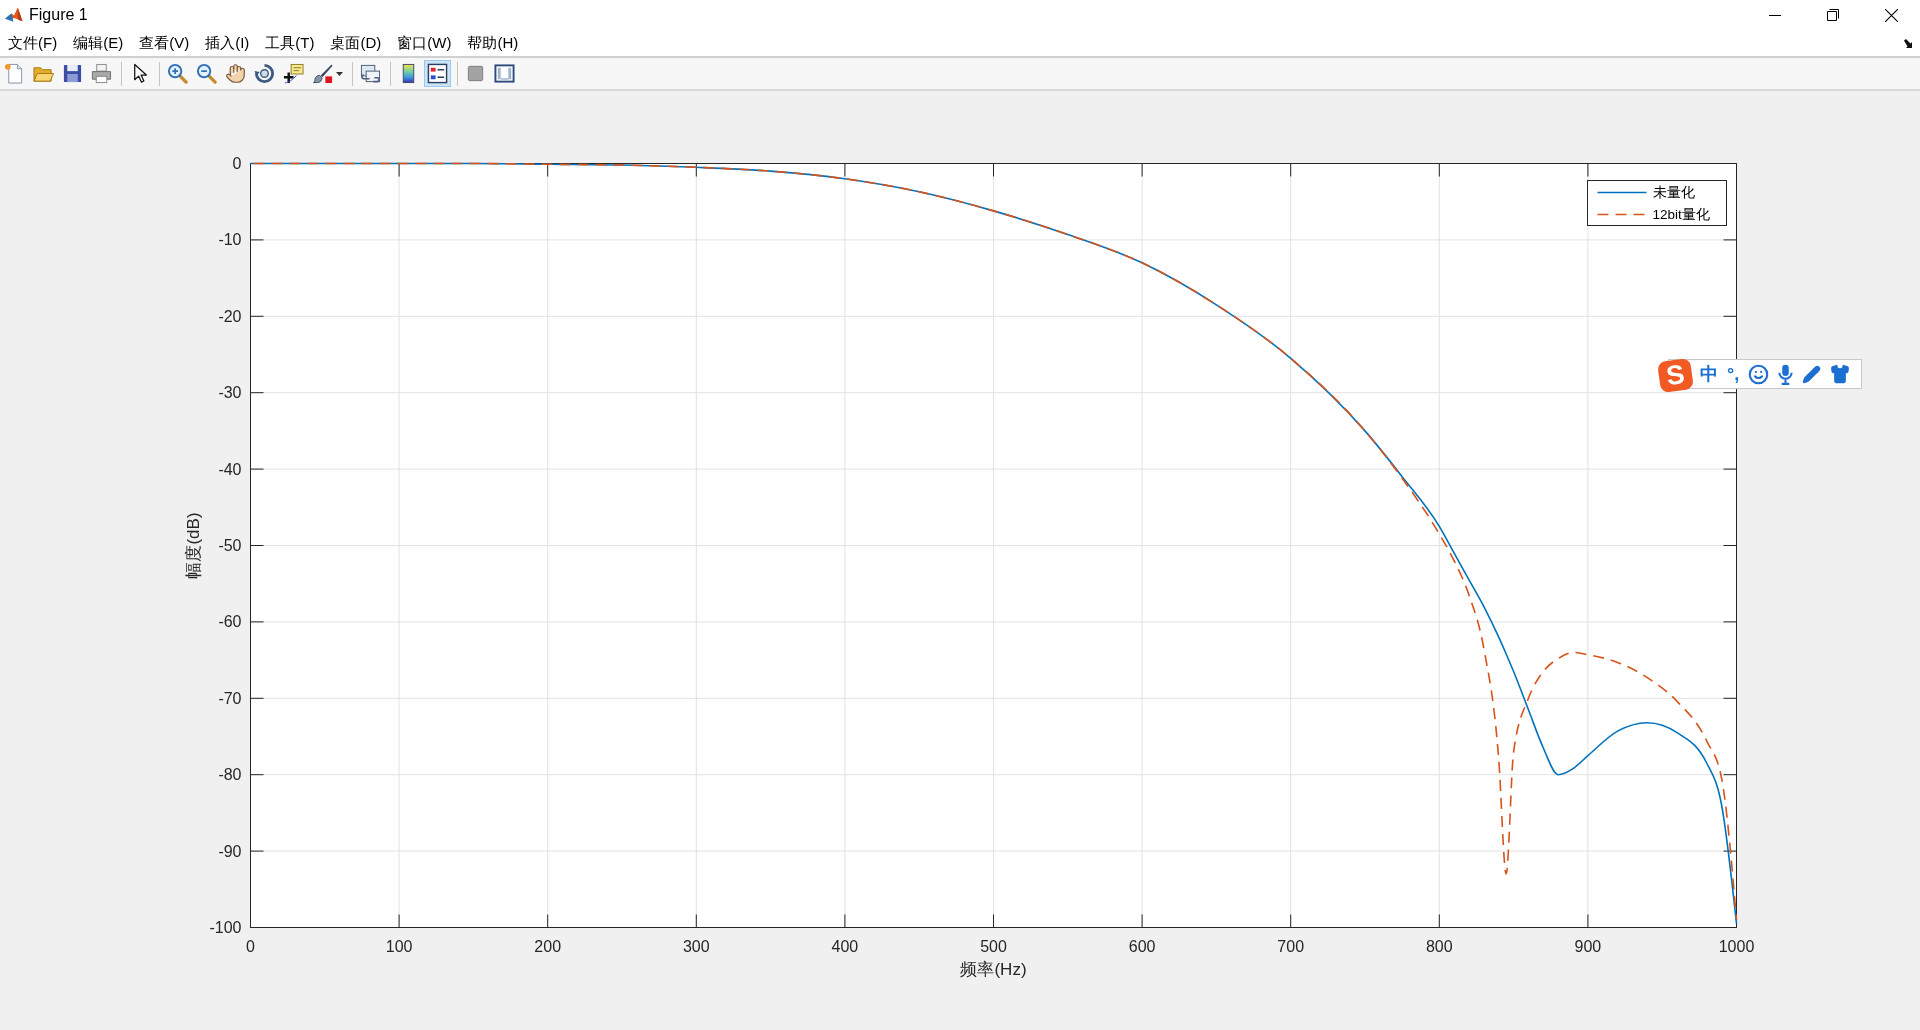 This screenshot has width=1920, height=1030. What do you see at coordinates (1891, 15) in the screenshot?
I see `close-icon` at bounding box center [1891, 15].